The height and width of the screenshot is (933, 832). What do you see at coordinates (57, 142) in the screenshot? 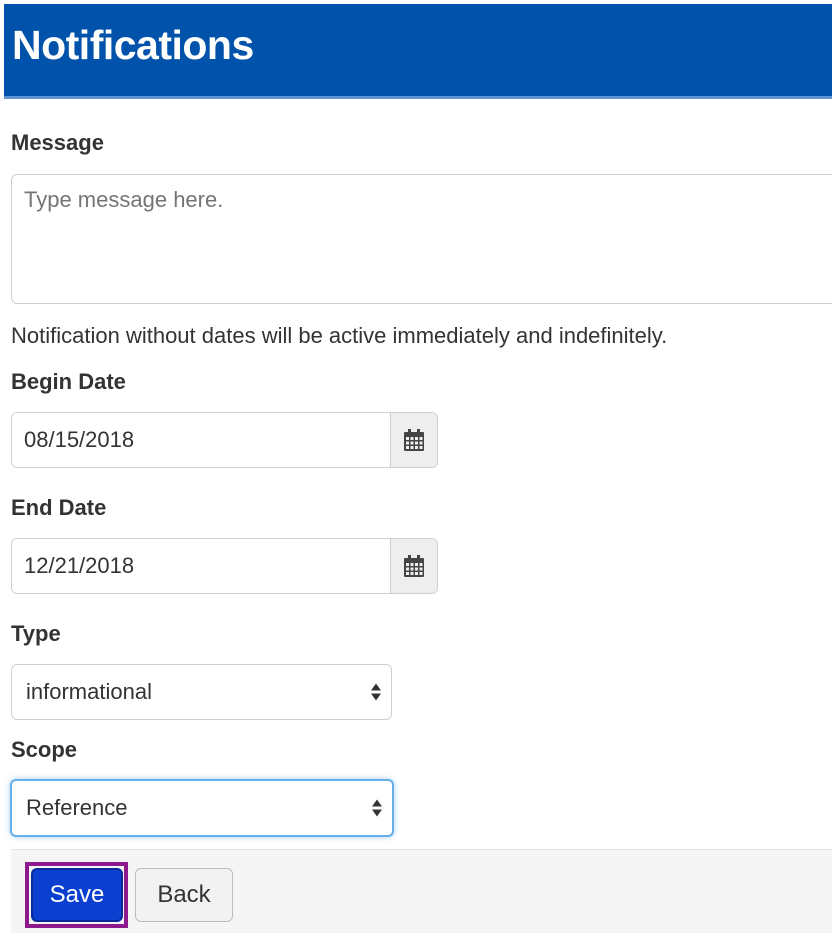
I see `message-label: Message` at bounding box center [57, 142].